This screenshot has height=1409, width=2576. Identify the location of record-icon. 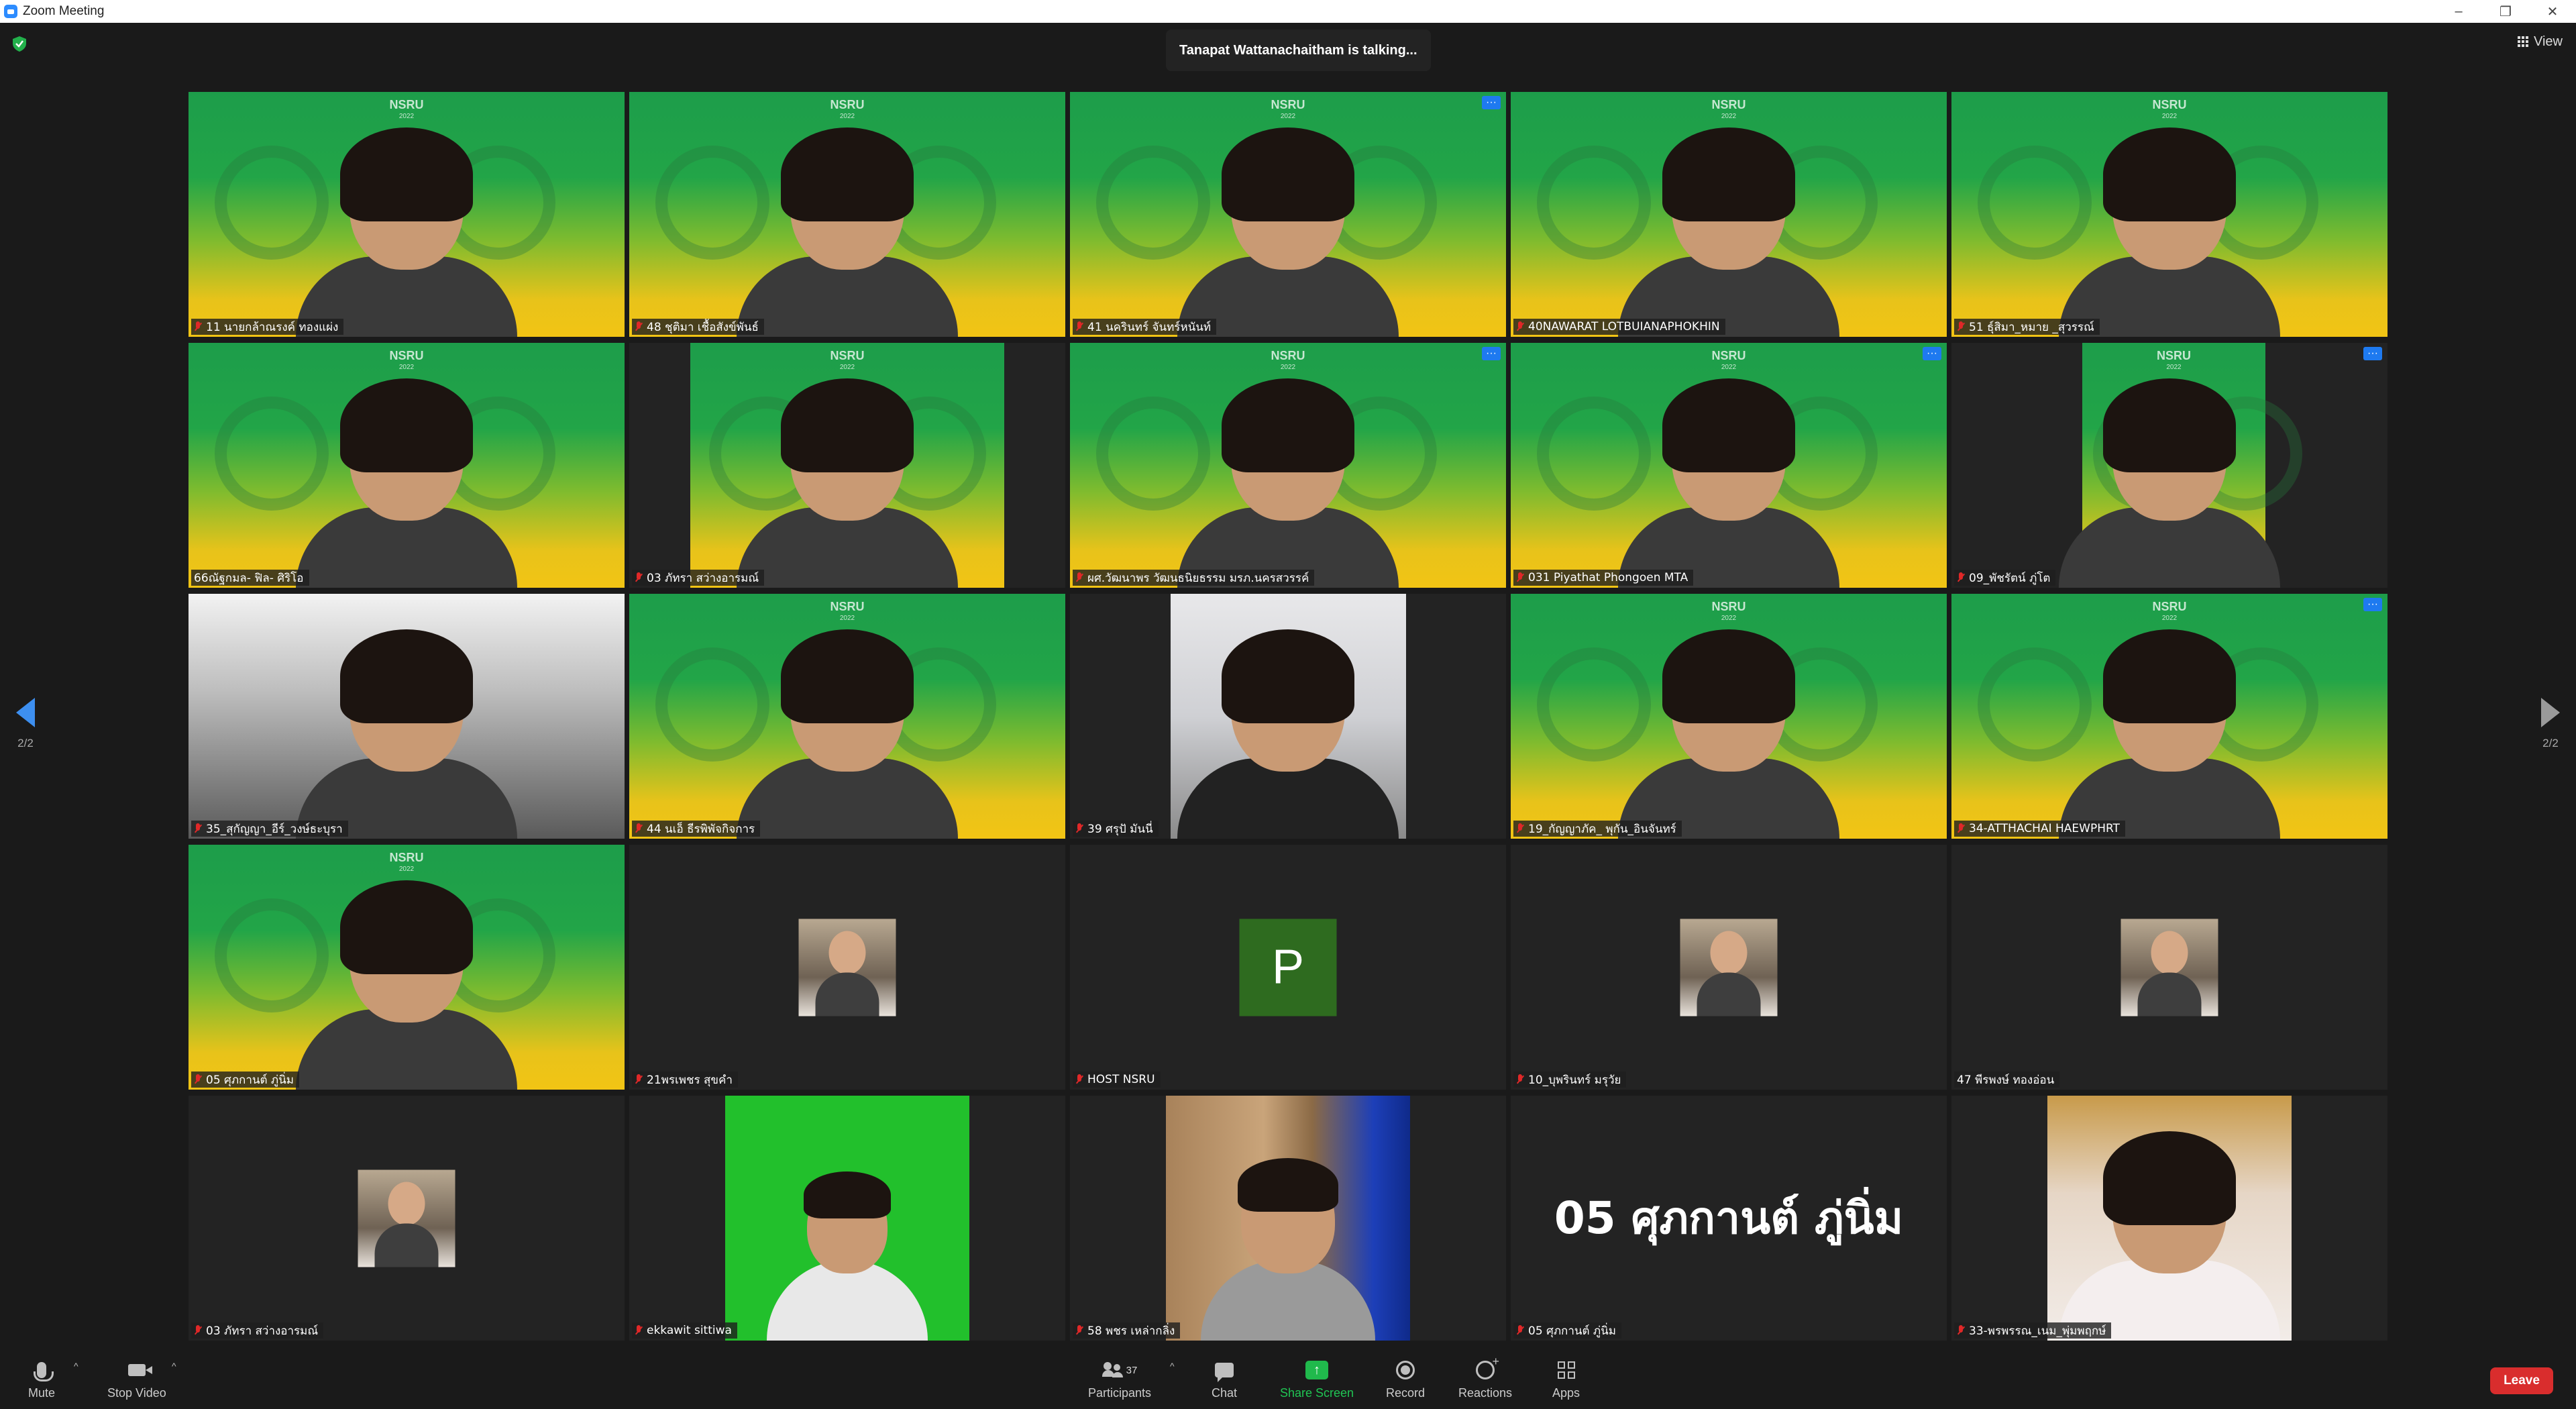
(1405, 1370).